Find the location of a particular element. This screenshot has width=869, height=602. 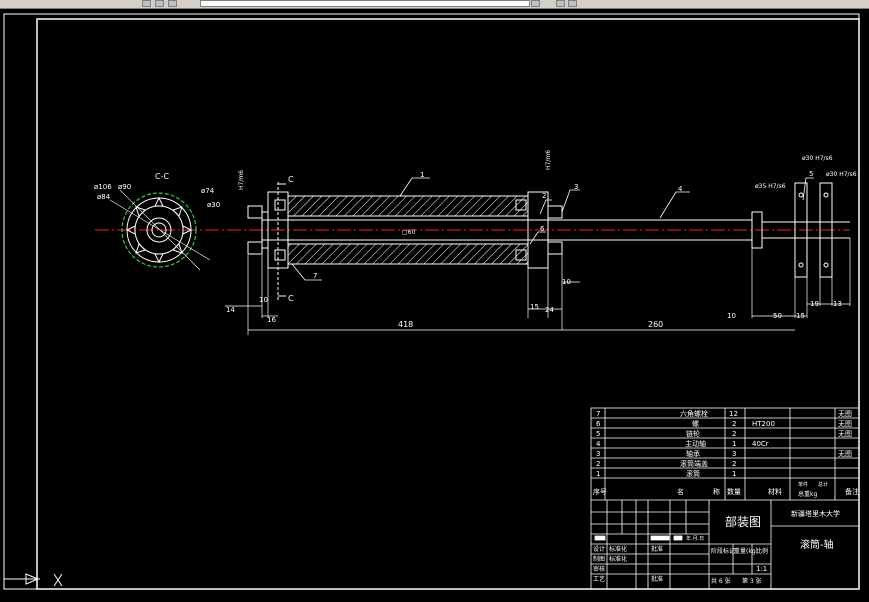

section-label: C-C is located at coordinates (162, 176).